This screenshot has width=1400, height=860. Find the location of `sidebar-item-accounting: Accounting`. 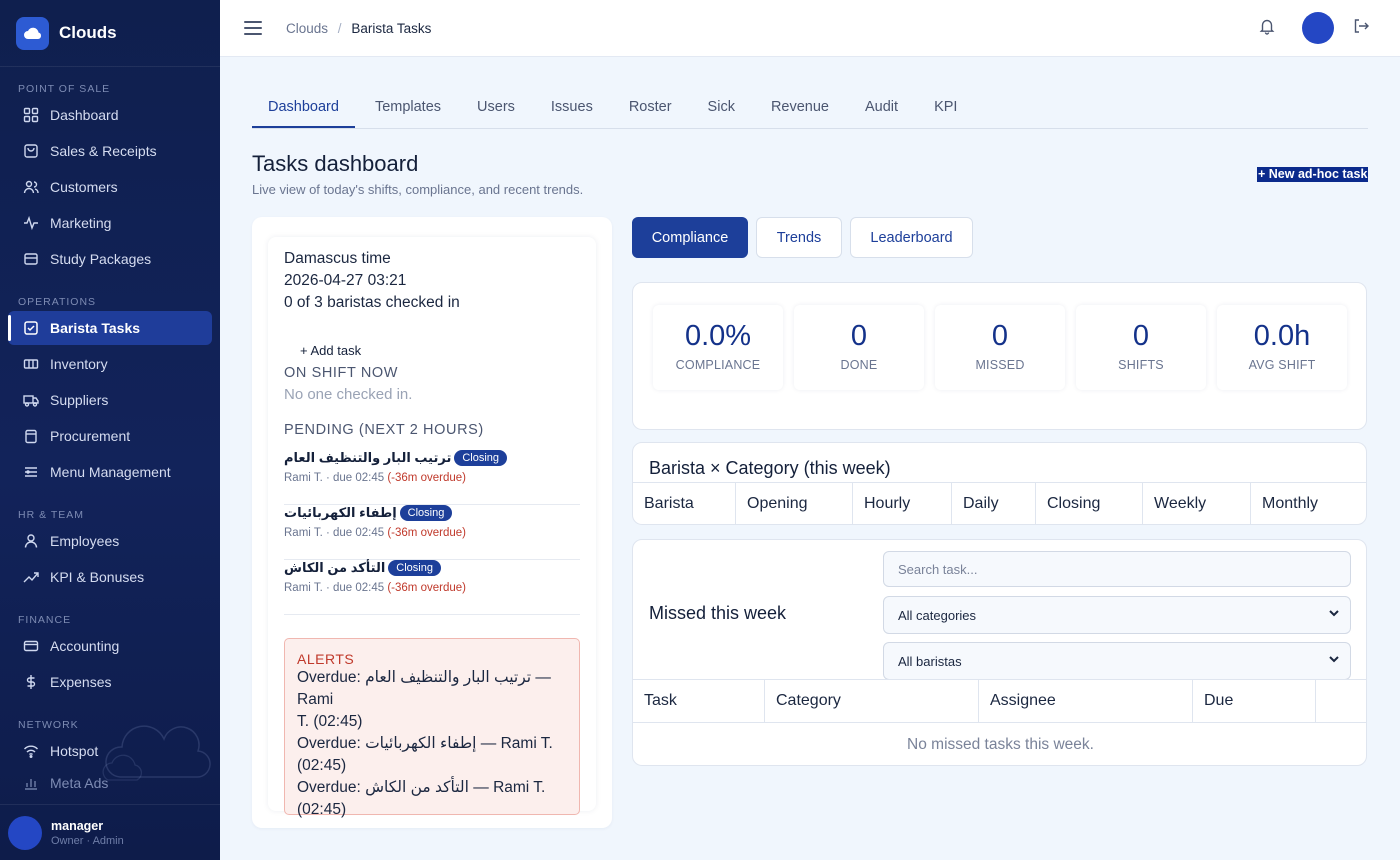

sidebar-item-accounting: Accounting is located at coordinates (110, 646).